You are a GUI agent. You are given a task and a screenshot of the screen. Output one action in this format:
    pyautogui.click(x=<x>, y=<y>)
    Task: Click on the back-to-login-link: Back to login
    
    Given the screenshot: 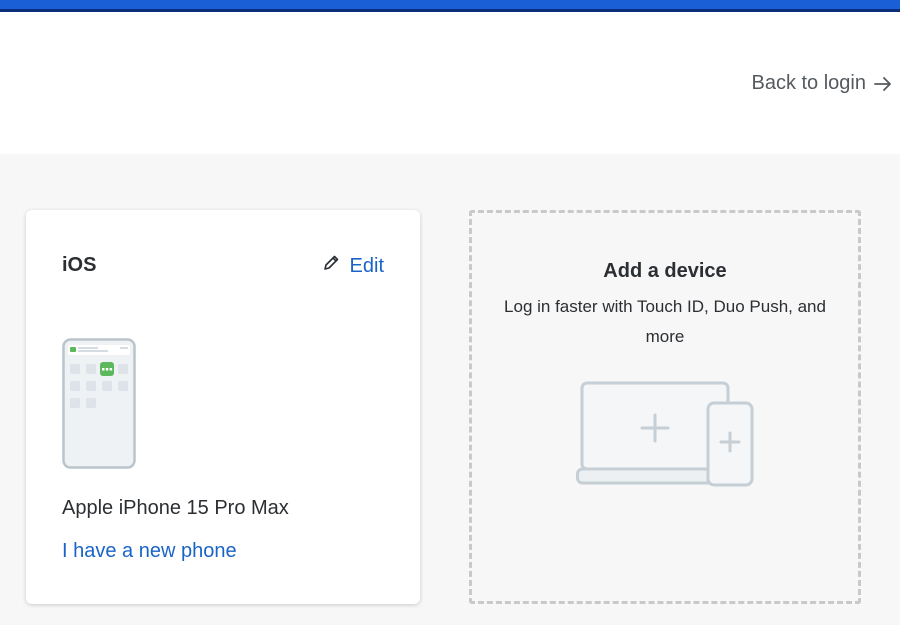 What is the action you would take?
    pyautogui.click(x=821, y=83)
    